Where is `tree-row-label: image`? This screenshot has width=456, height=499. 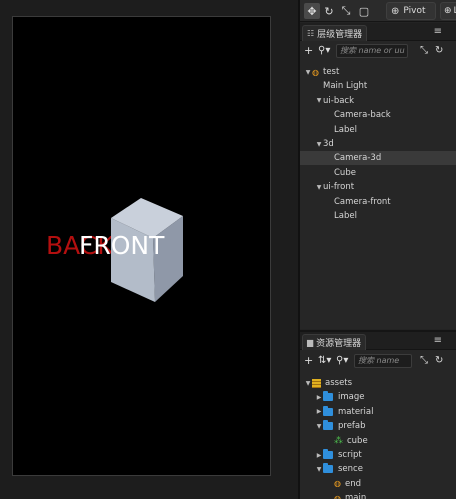
tree-row-label: image is located at coordinates (351, 397).